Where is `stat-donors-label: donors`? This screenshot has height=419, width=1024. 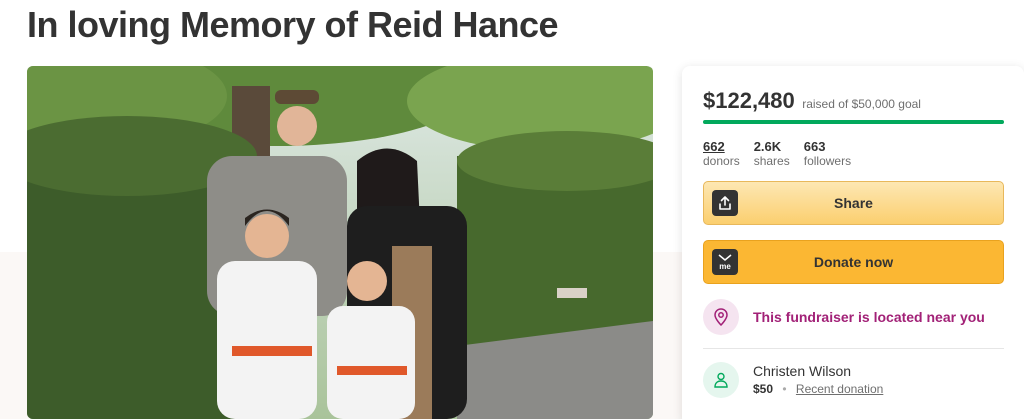 stat-donors-label: donors is located at coordinates (721, 161).